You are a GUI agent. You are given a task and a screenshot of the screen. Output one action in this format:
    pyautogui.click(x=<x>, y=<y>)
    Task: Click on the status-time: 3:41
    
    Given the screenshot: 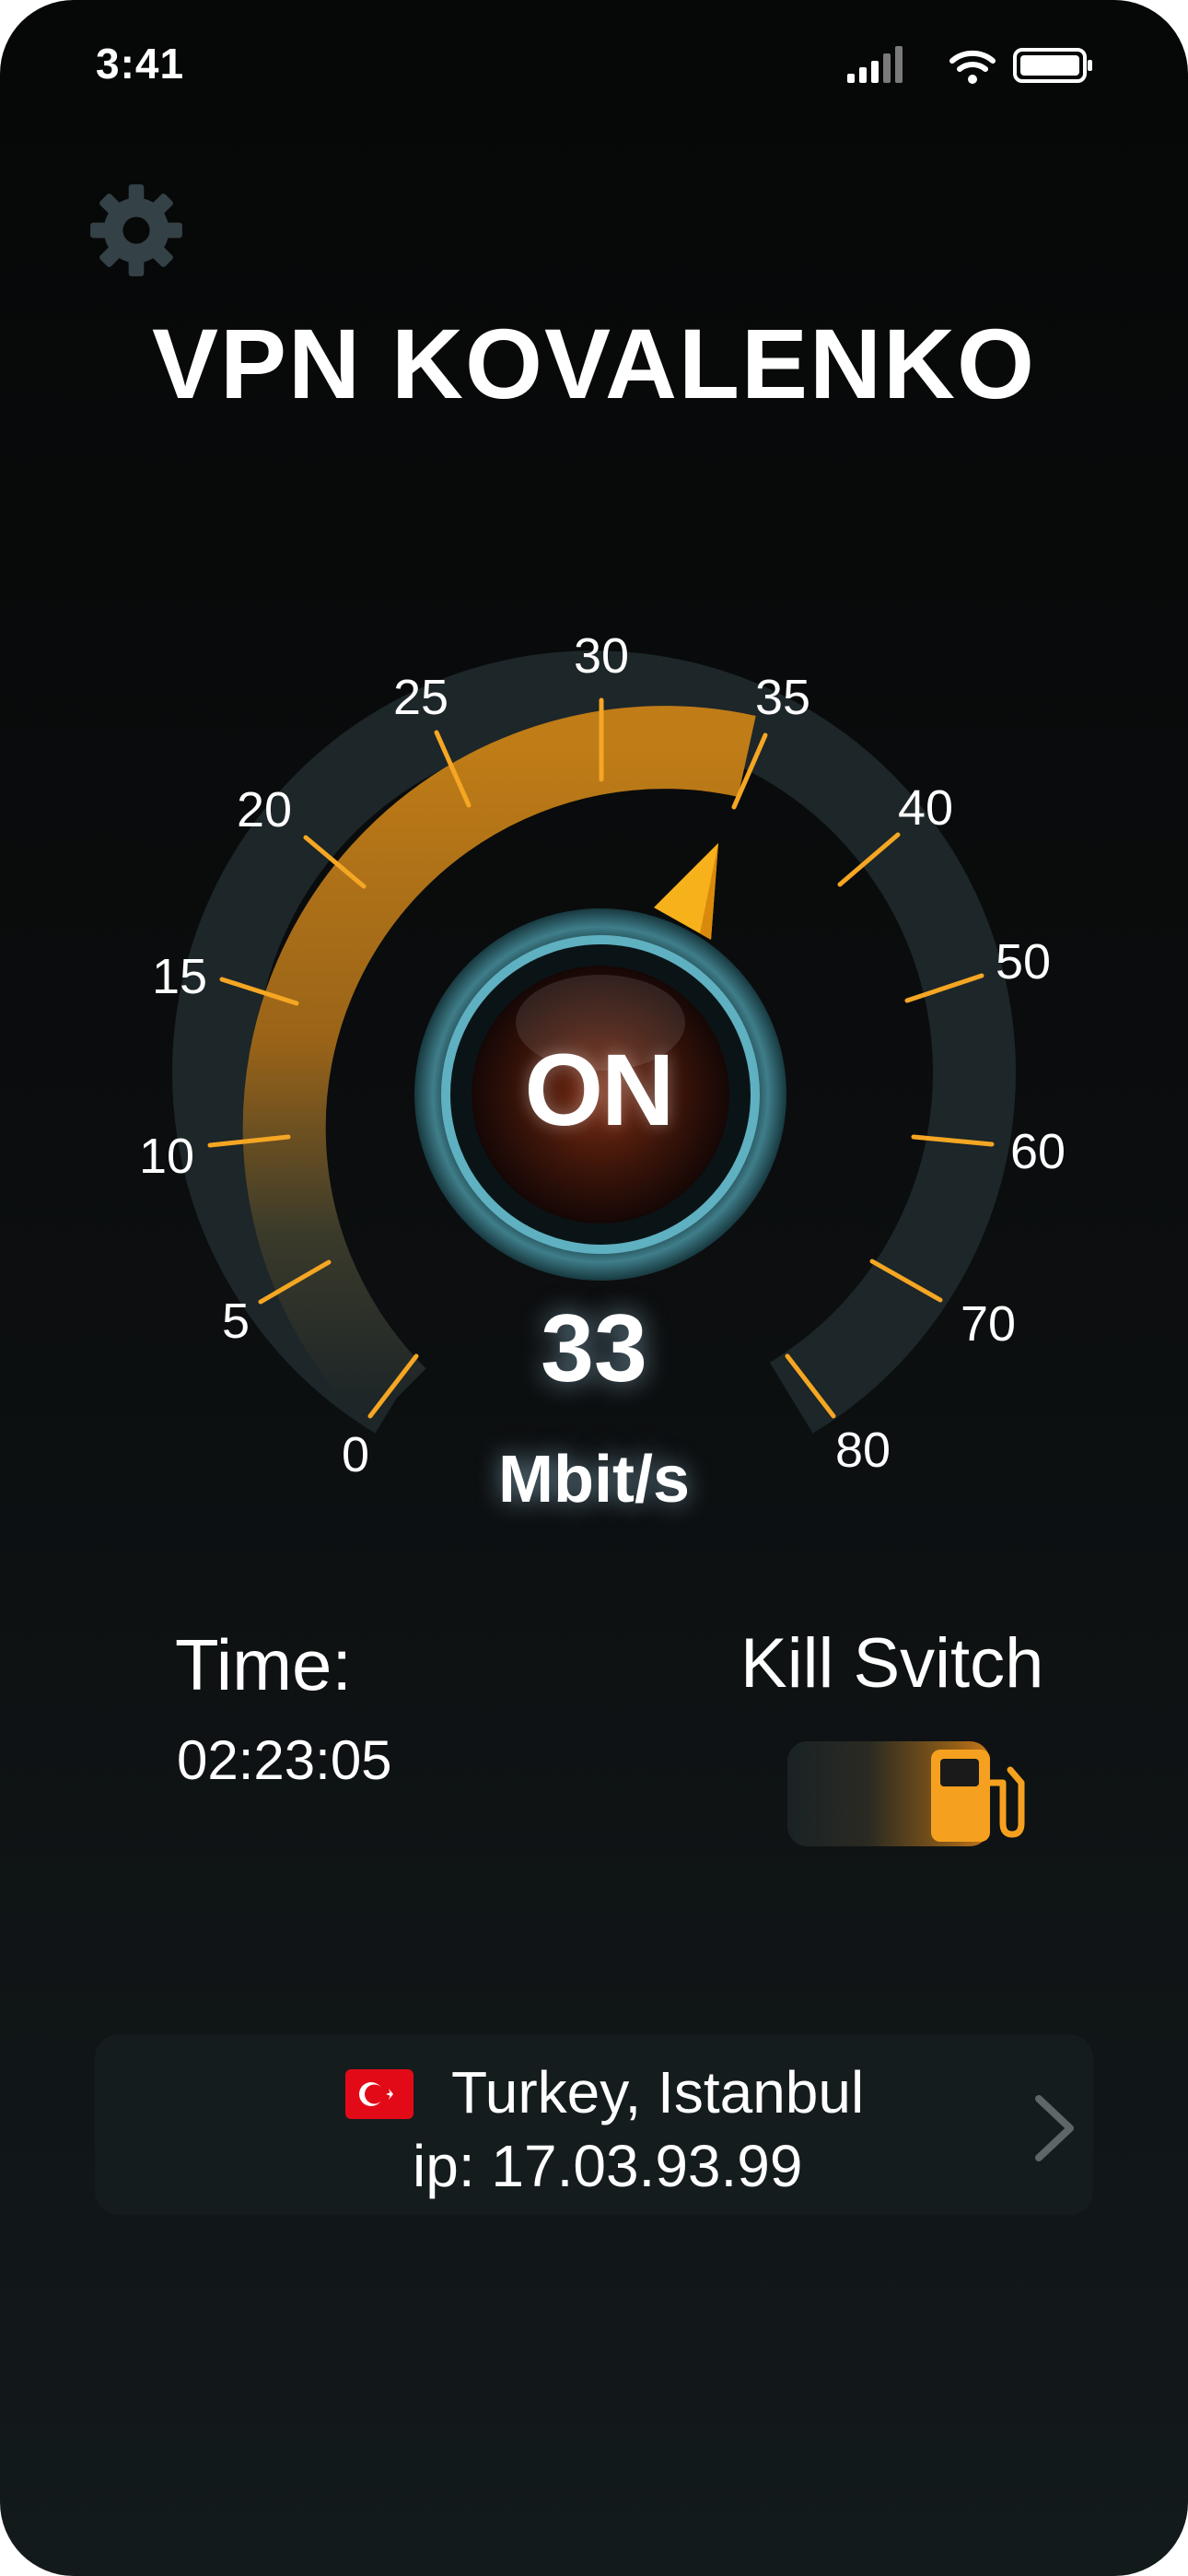 What is the action you would take?
    pyautogui.click(x=140, y=64)
    